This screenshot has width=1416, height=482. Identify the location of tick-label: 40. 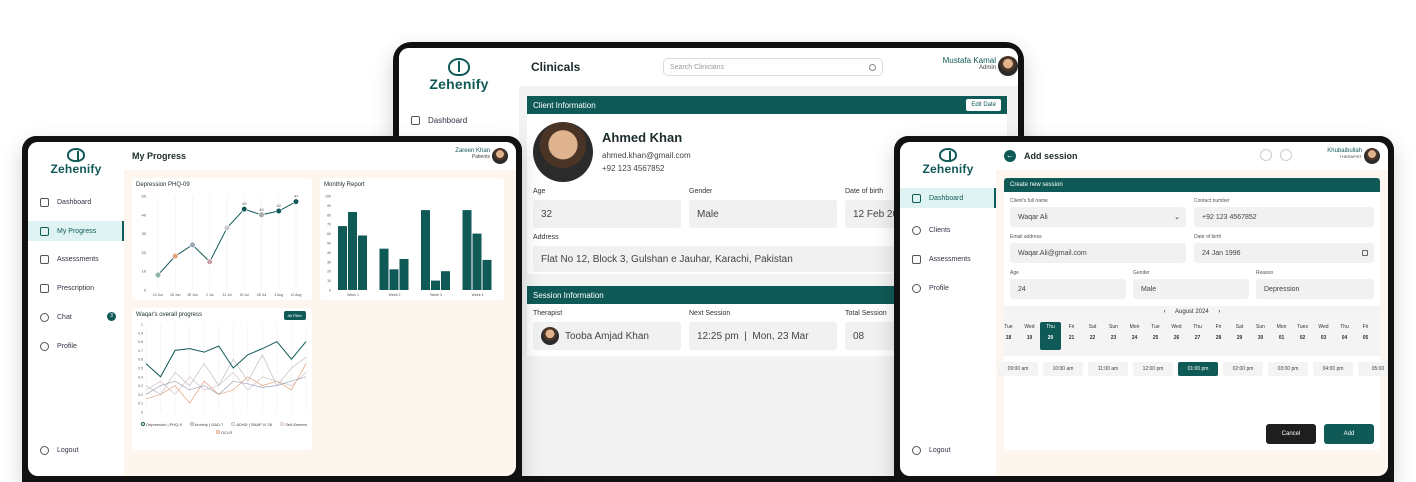
(329, 253).